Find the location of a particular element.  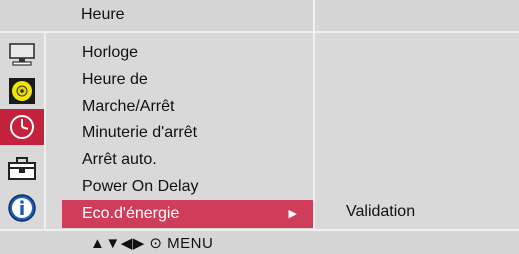

menu-item-label: Horloge is located at coordinates (110, 52).